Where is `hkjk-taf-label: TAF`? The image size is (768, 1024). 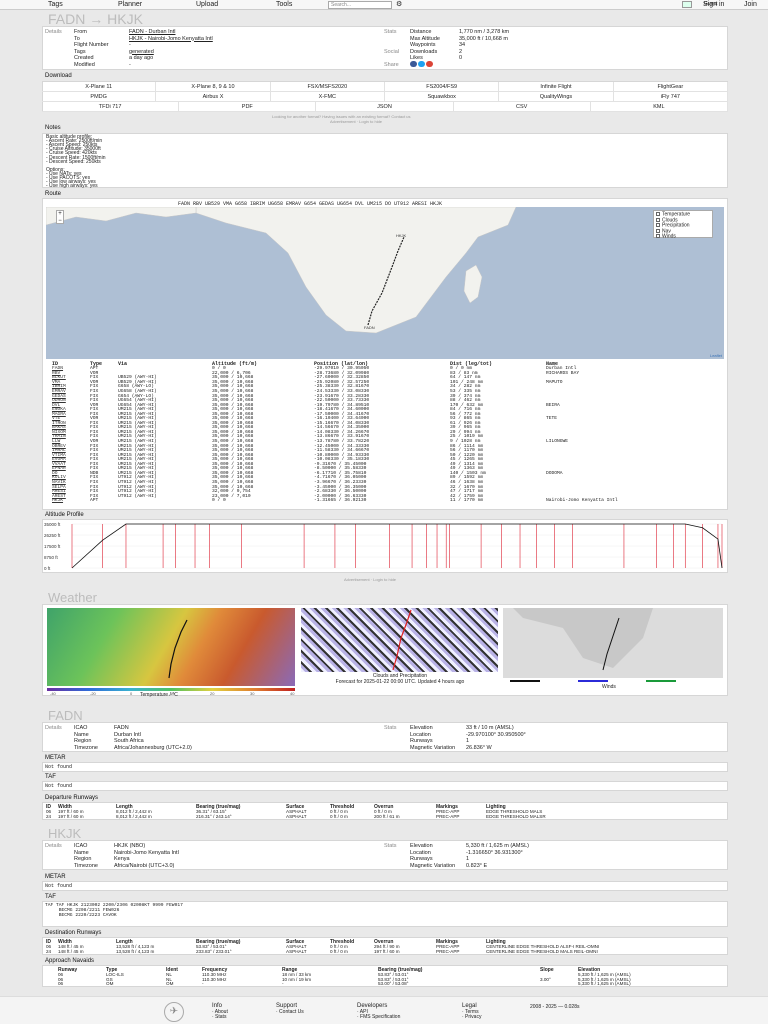
hkjk-taf-label: TAF is located at coordinates (50, 897).